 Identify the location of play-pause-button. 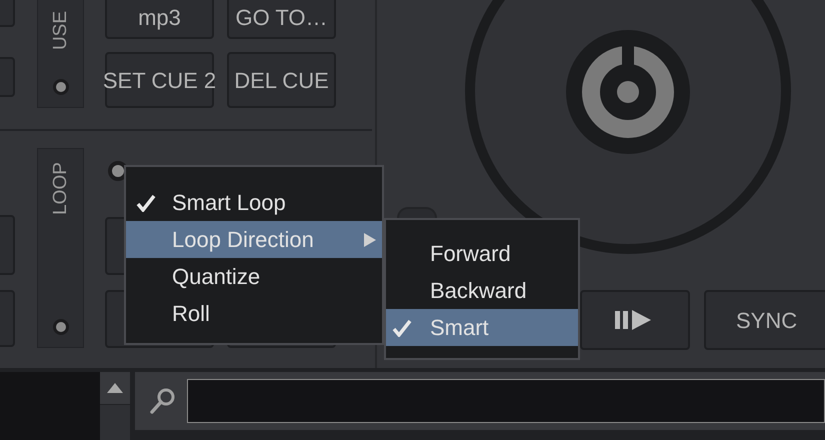
(635, 320).